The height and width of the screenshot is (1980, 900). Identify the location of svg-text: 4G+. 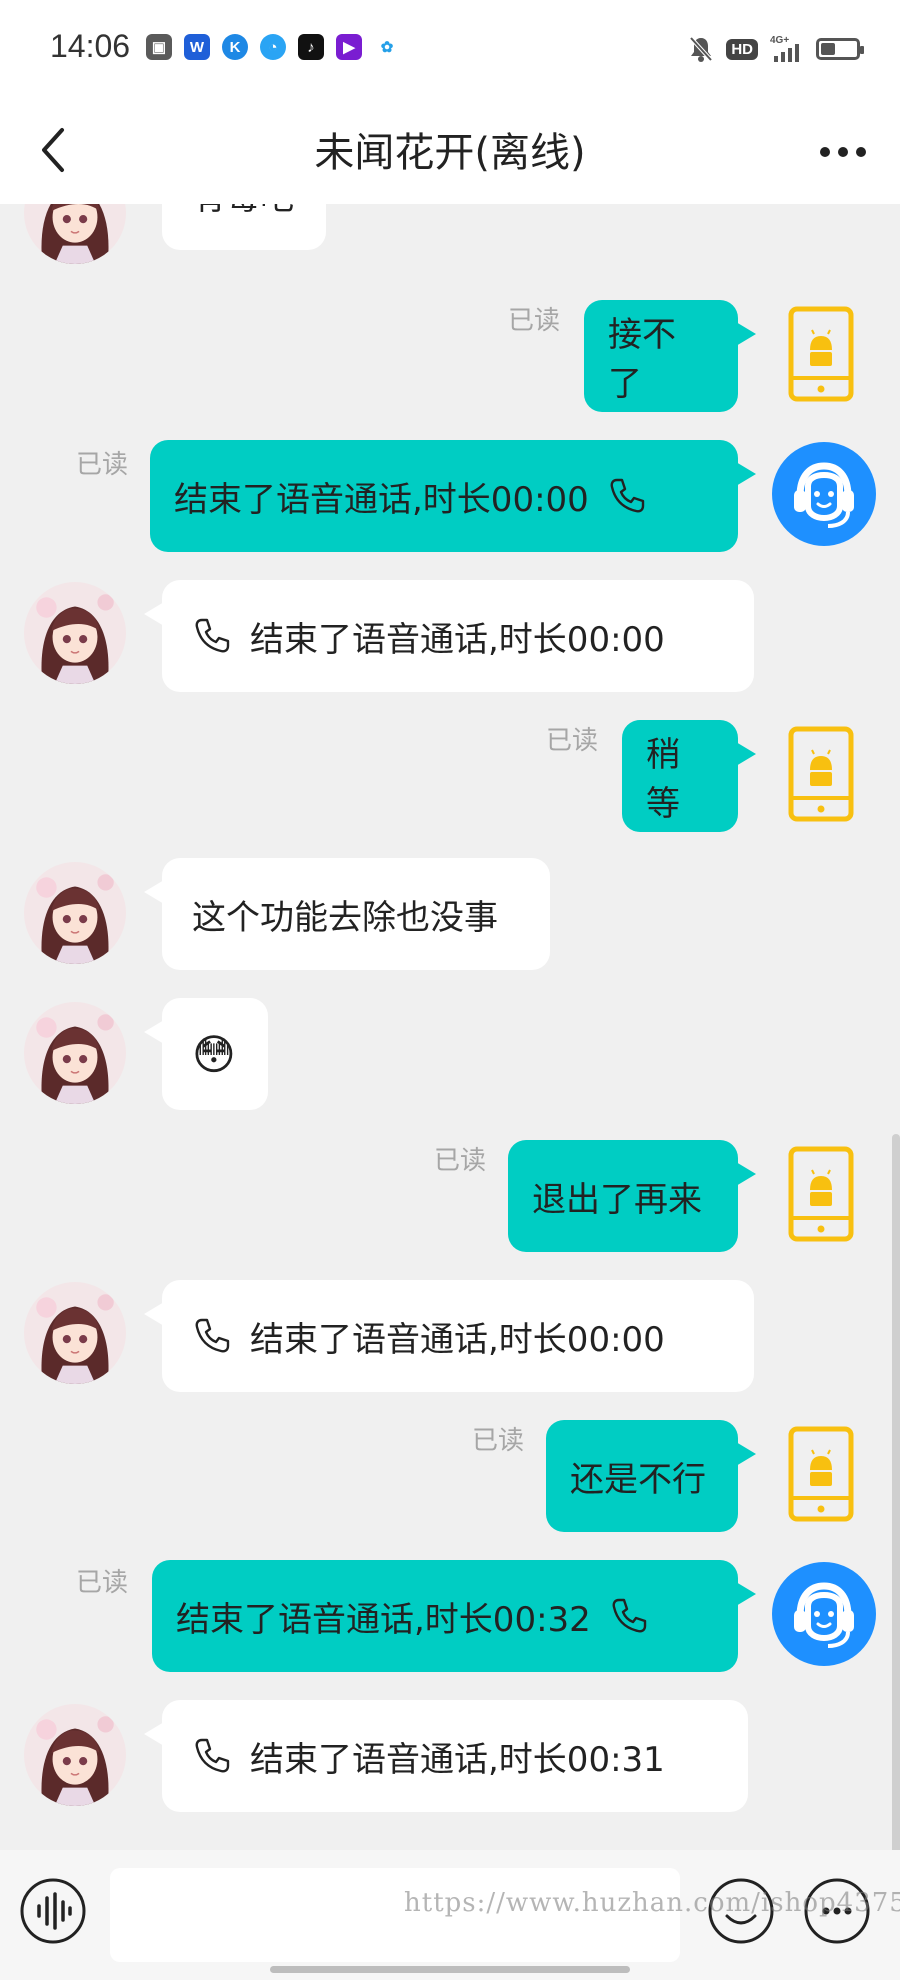
(779, 40).